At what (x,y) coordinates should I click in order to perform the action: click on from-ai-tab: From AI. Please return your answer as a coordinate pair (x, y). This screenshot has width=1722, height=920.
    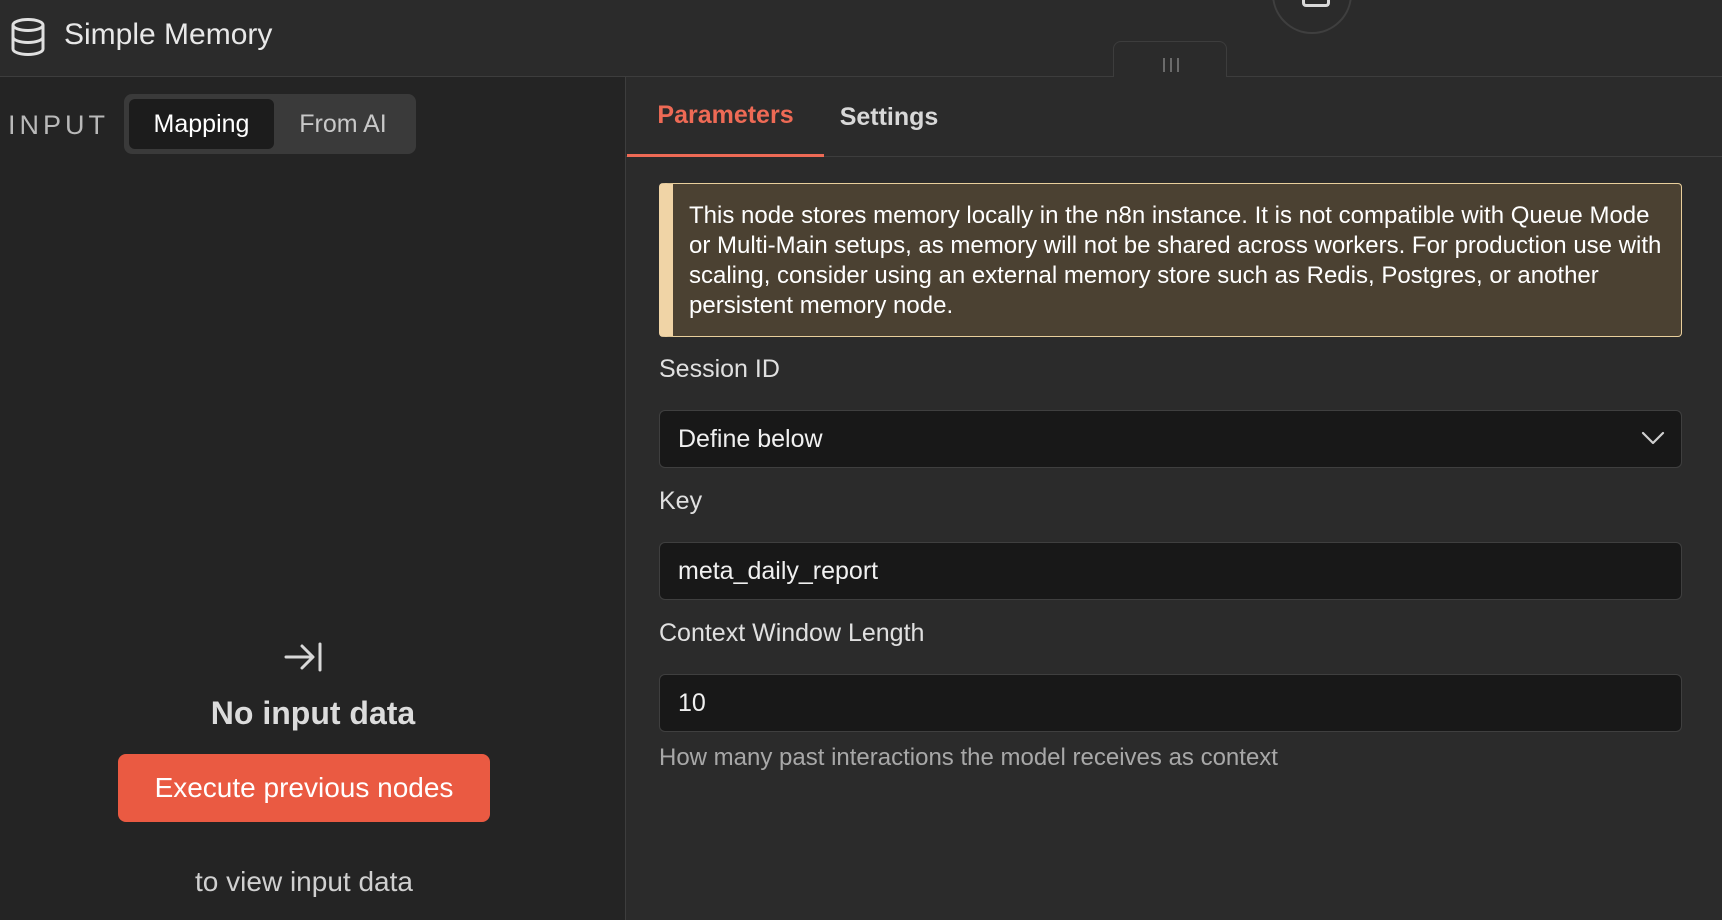
    Looking at the image, I should click on (343, 124).